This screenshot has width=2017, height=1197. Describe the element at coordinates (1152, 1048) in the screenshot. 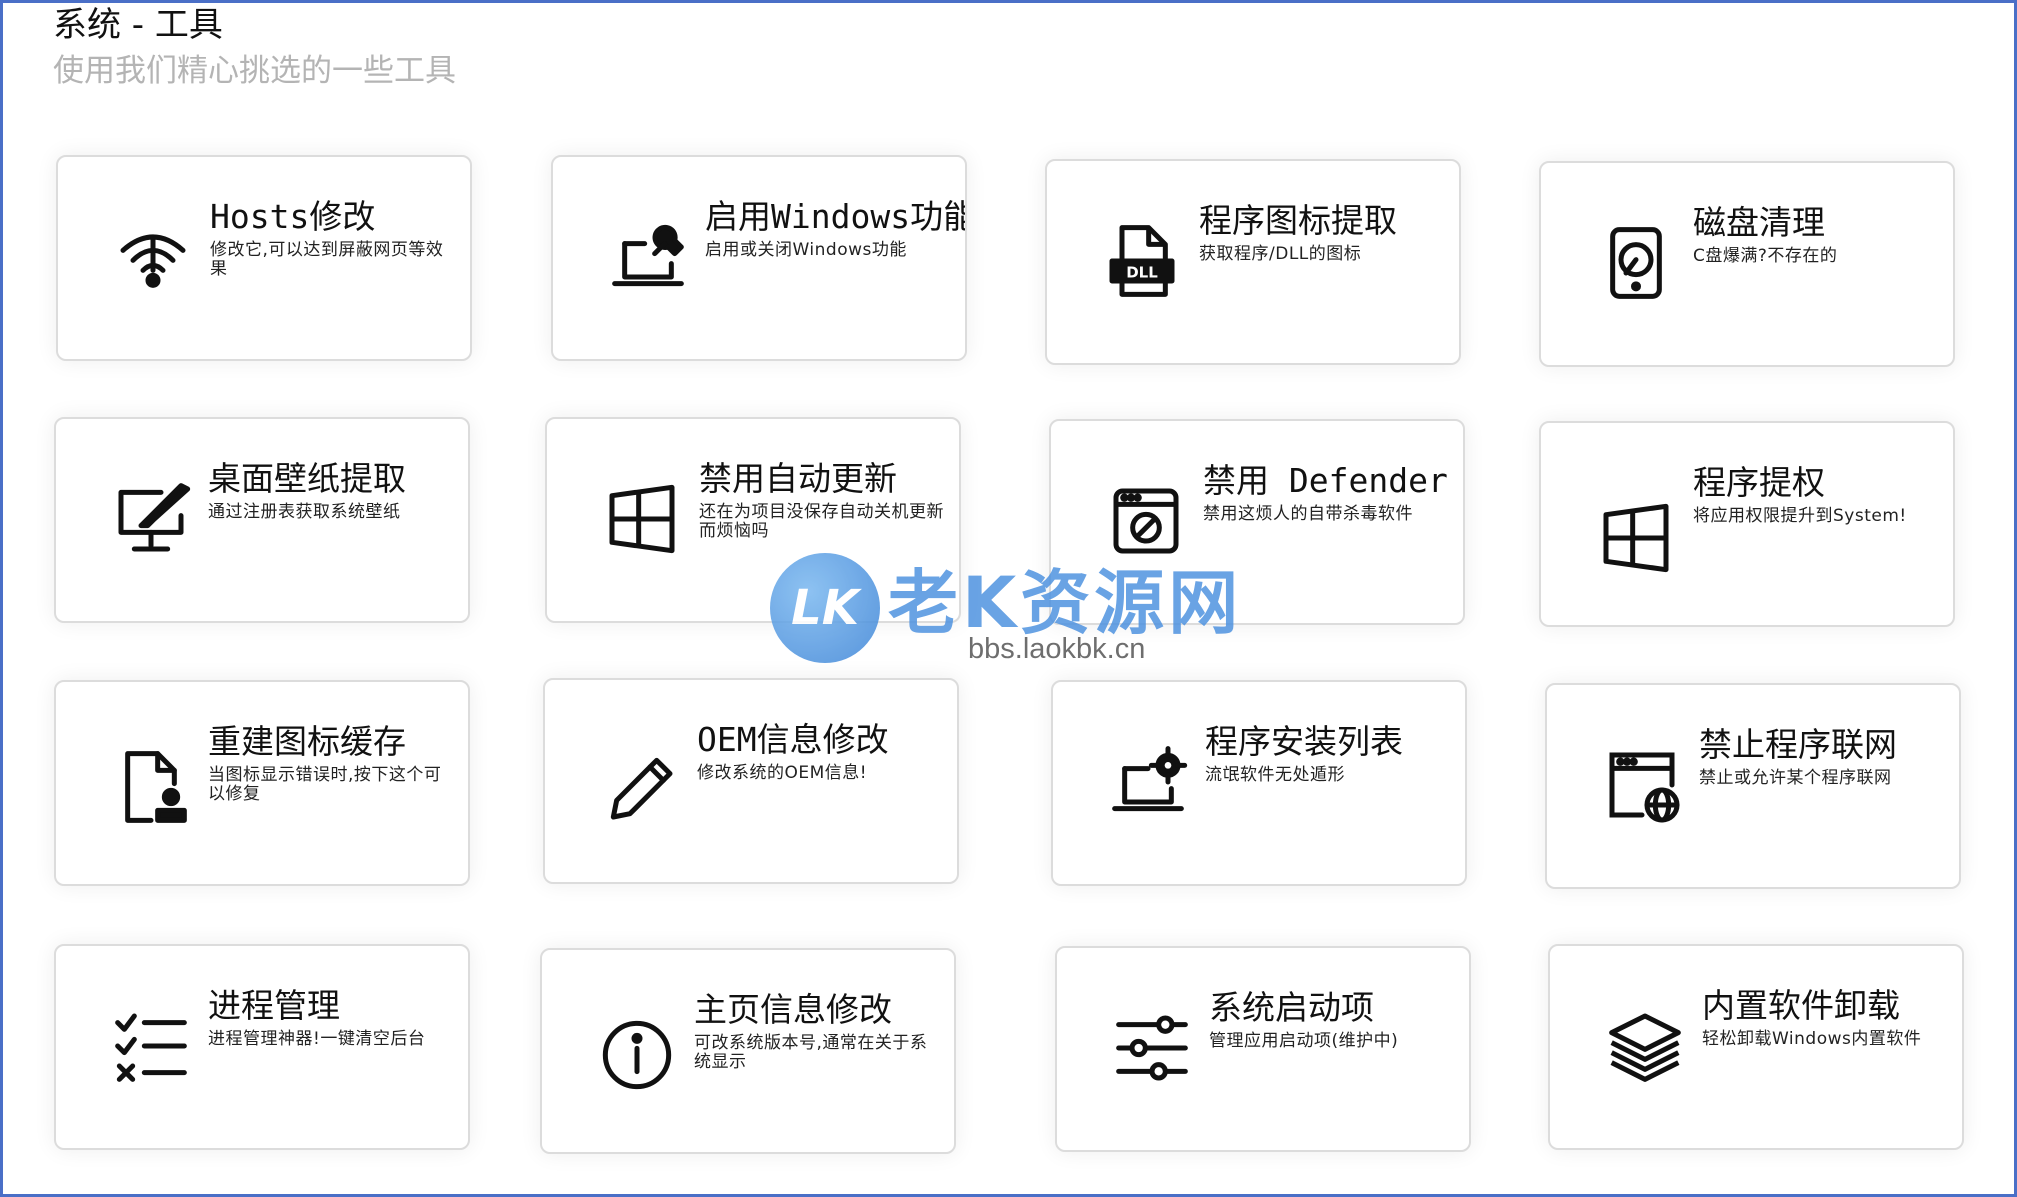

I see `sliders-icon` at that location.